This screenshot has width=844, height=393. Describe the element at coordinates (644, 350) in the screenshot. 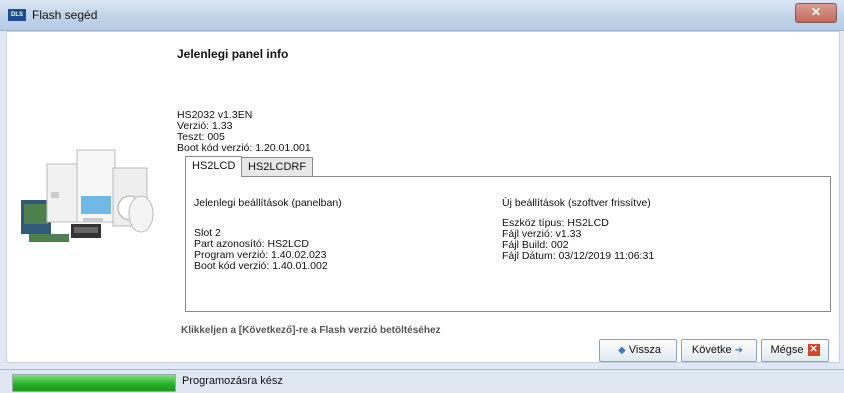

I see `back-button-label: Vissza` at that location.